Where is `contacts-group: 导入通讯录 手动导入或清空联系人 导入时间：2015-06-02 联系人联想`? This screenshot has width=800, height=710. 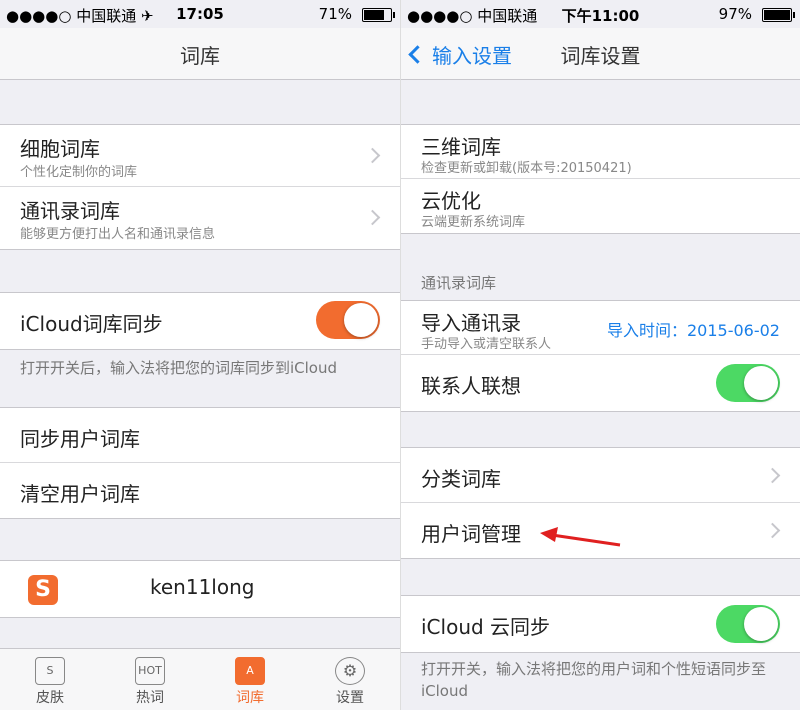
contacts-group: 导入通讯录 手动导入或清空联系人 导入时间：2015-06-02 联系人联想 is located at coordinates (600, 356).